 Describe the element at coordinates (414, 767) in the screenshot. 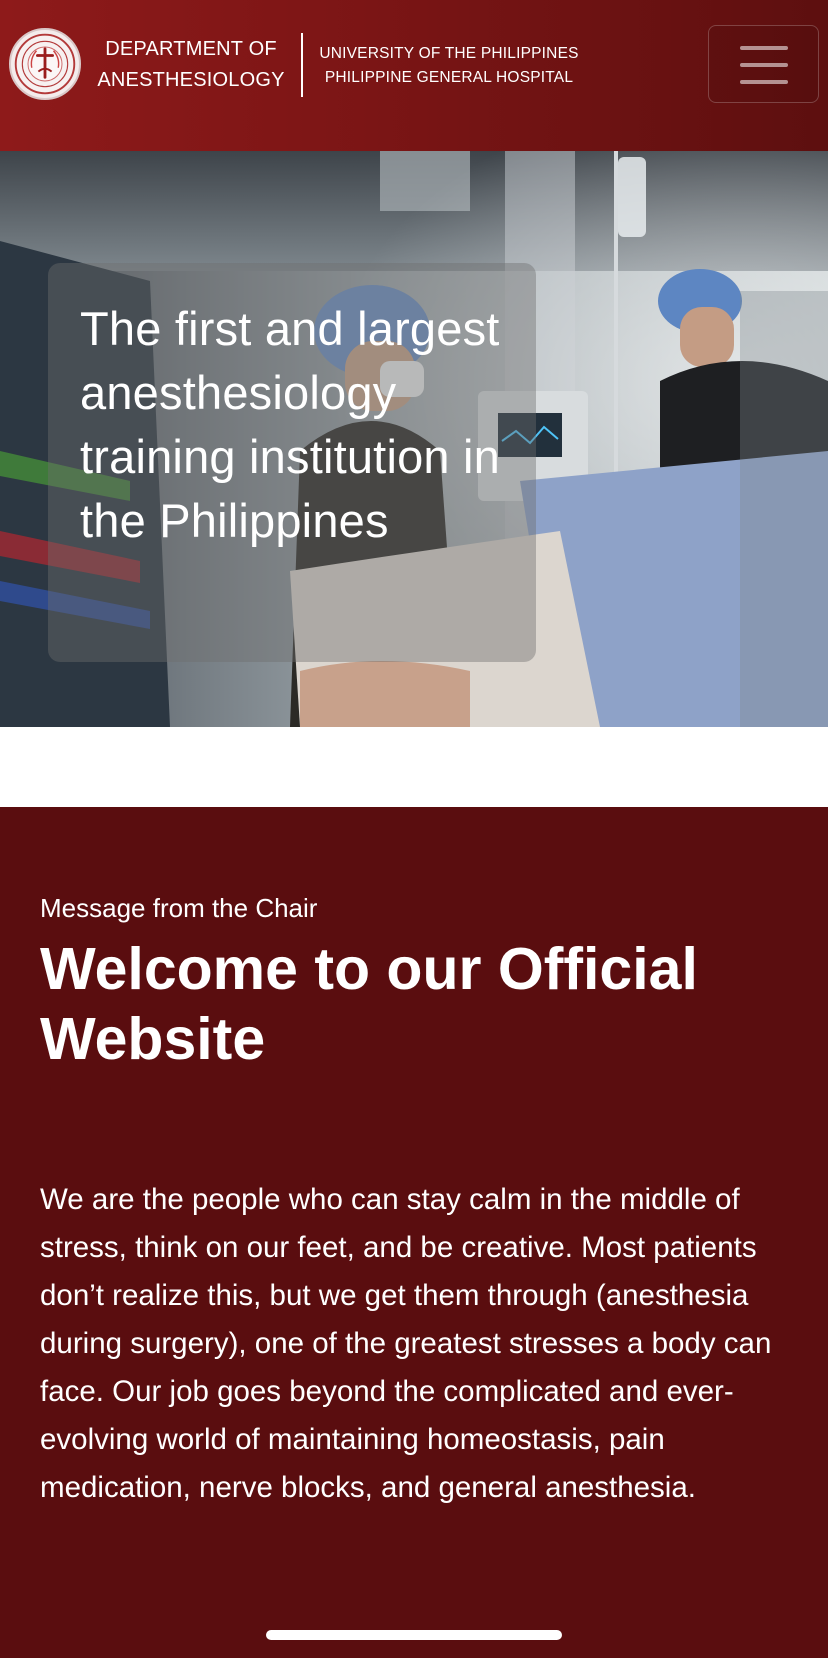

I see `section-spacer` at that location.